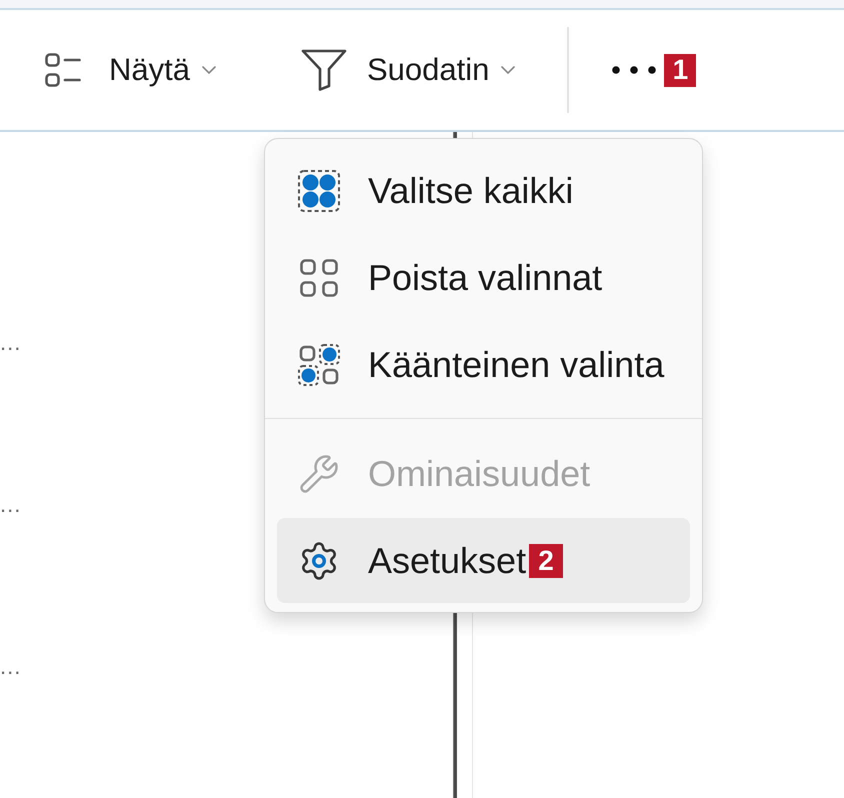 The image size is (844, 798). What do you see at coordinates (483, 277) in the screenshot?
I see `menu-item: Poista valinnat` at bounding box center [483, 277].